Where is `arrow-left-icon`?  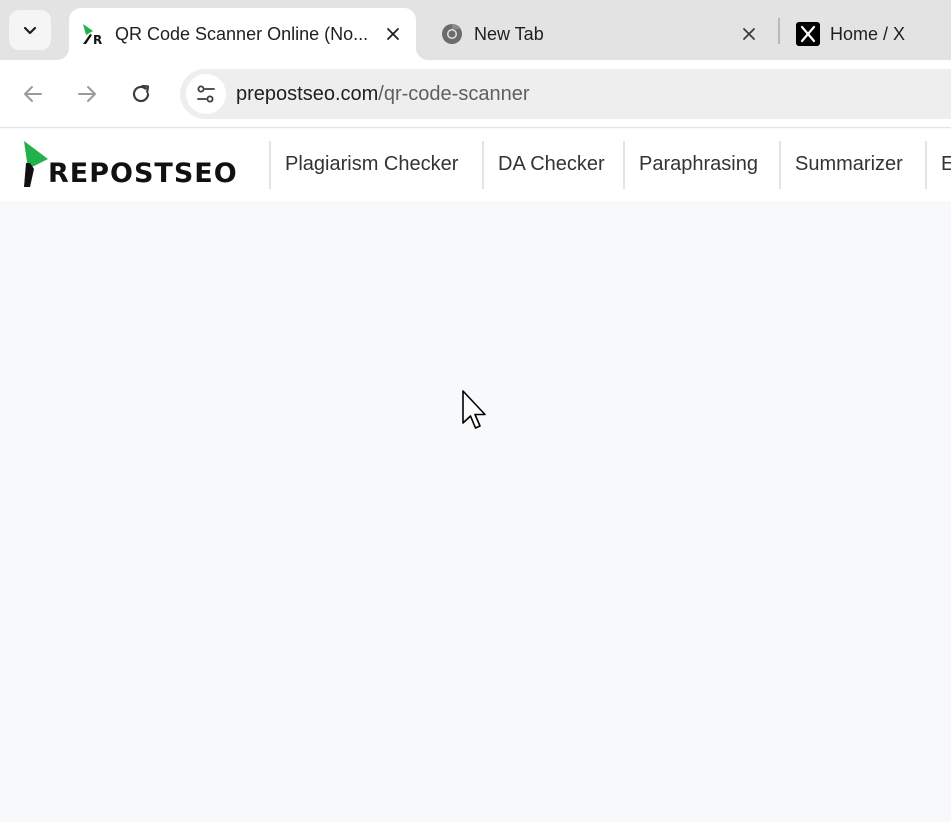
arrow-left-icon is located at coordinates (33, 94).